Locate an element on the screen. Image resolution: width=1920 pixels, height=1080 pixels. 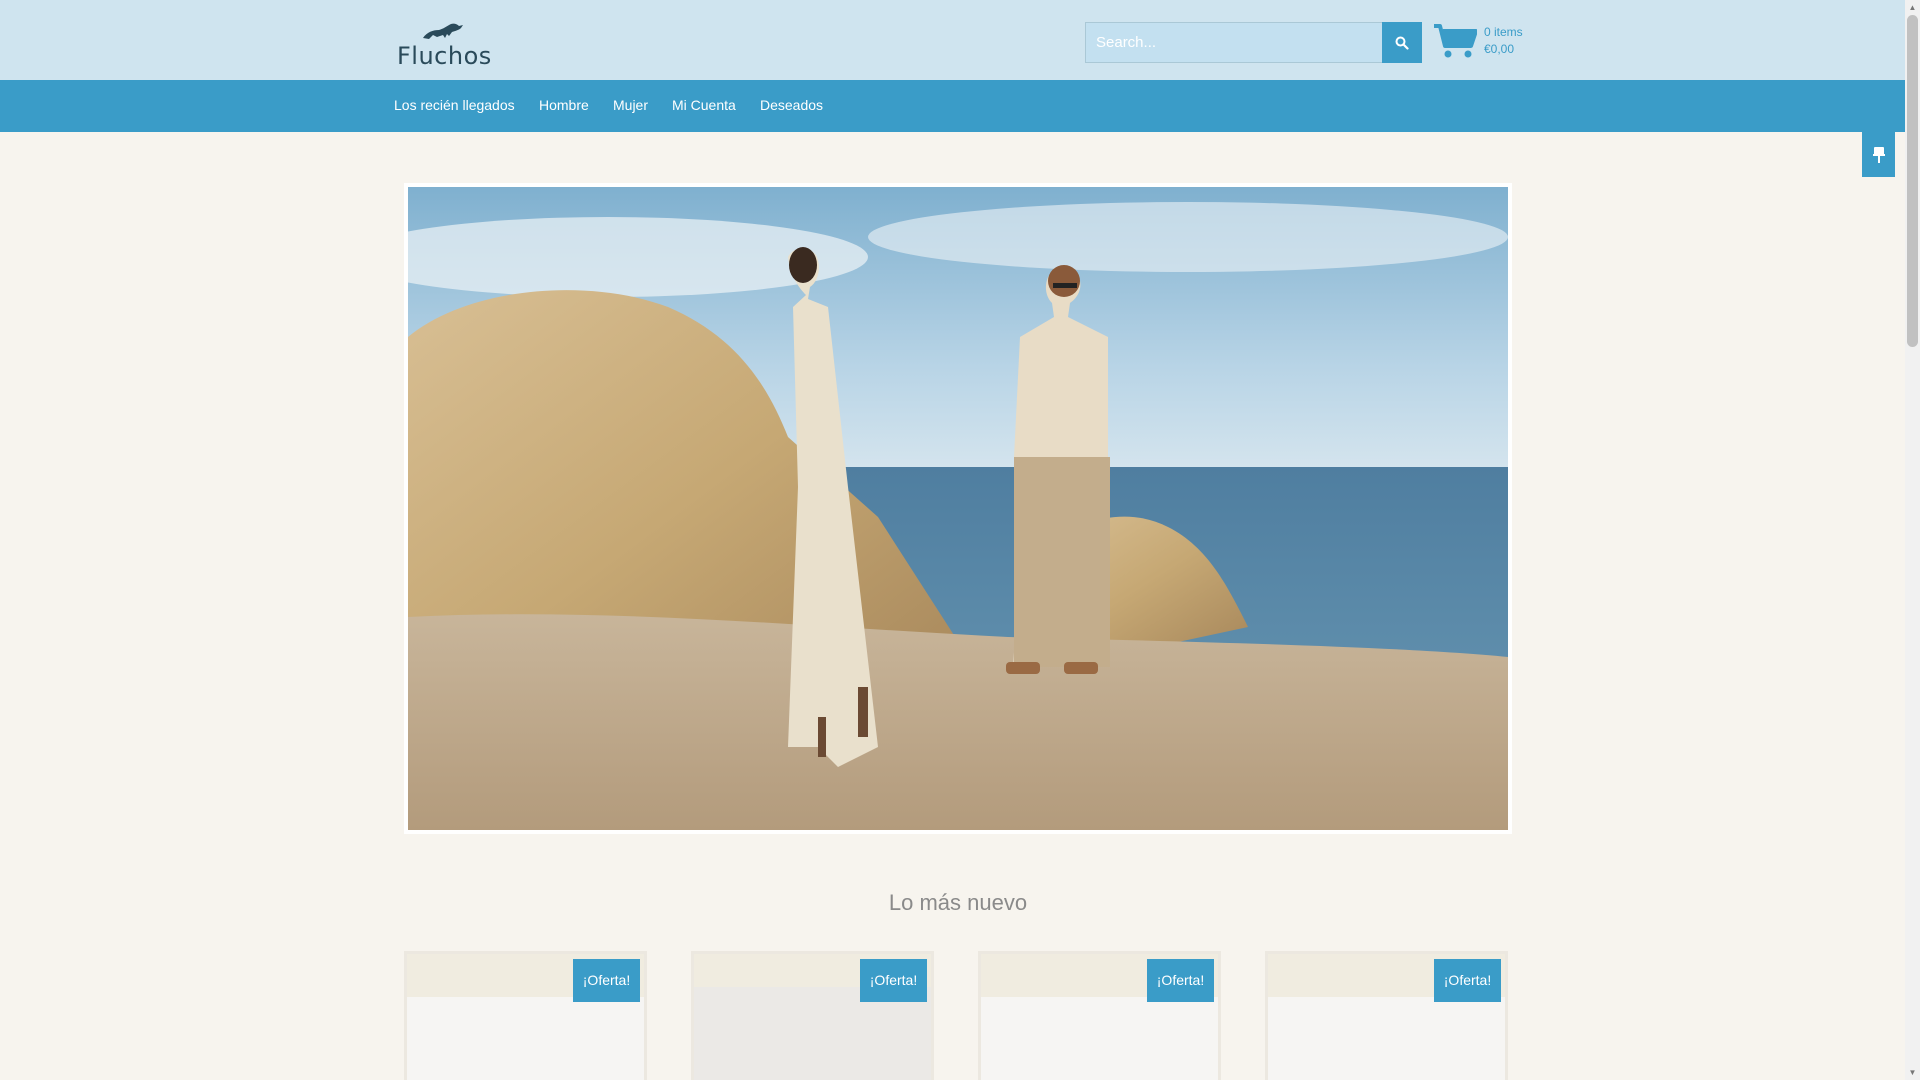
brand-logo: Fluchos is located at coordinates (444, 46).